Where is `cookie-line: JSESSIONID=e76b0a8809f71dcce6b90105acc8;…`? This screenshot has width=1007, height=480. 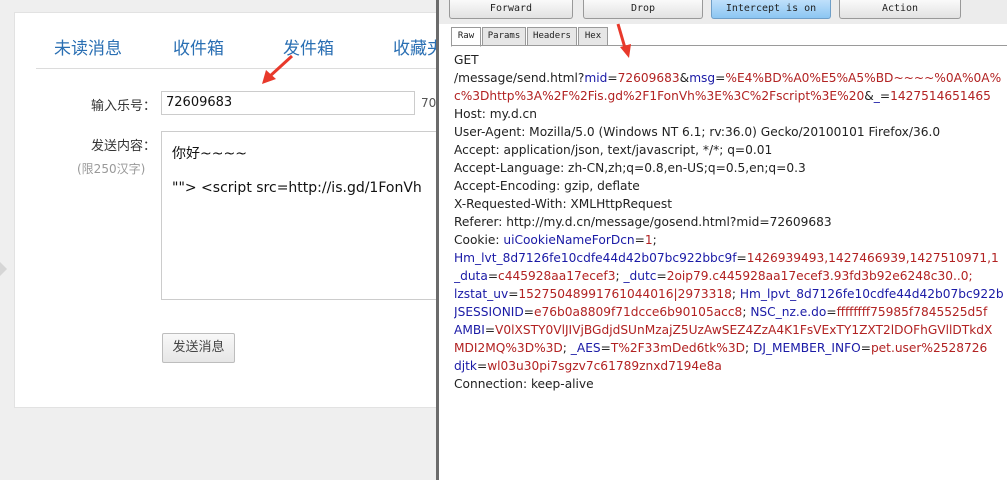 cookie-line: JSESSIONID=e76b0a8809f71dcce6b90105acc8;… is located at coordinates (730, 312).